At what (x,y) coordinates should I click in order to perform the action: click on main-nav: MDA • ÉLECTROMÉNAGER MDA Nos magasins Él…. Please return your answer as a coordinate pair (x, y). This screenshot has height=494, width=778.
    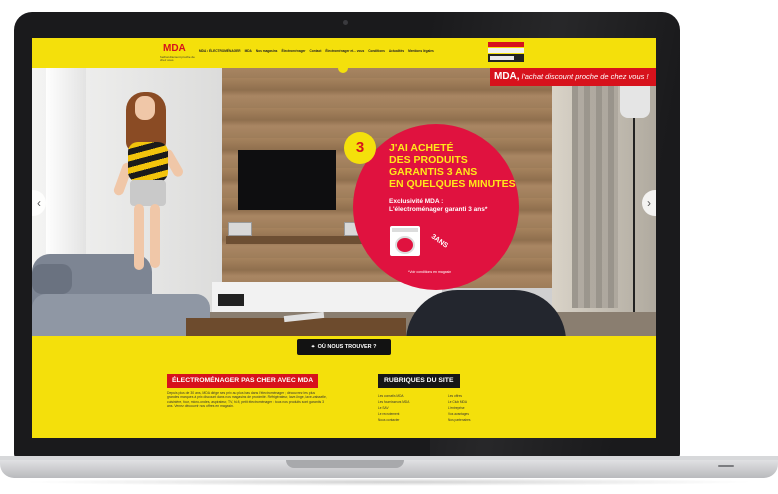
    Looking at the image, I should click on (316, 51).